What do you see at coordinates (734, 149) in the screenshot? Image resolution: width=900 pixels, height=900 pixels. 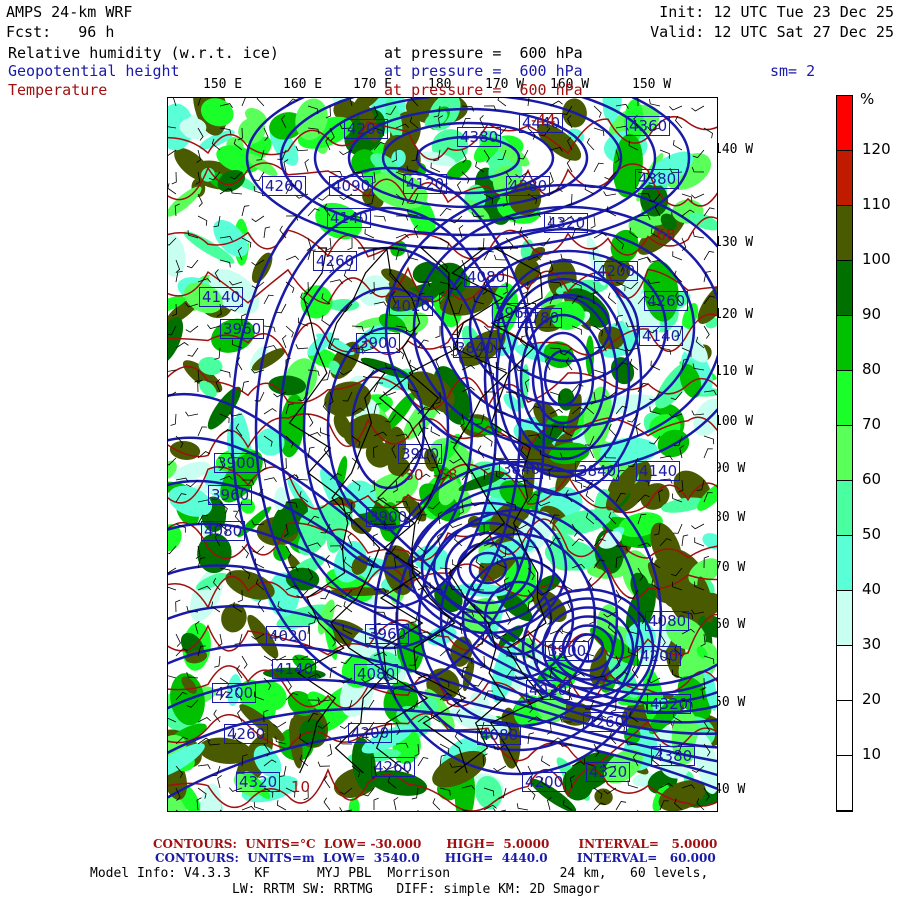 I see `right-lon-label: 140 W` at bounding box center [734, 149].